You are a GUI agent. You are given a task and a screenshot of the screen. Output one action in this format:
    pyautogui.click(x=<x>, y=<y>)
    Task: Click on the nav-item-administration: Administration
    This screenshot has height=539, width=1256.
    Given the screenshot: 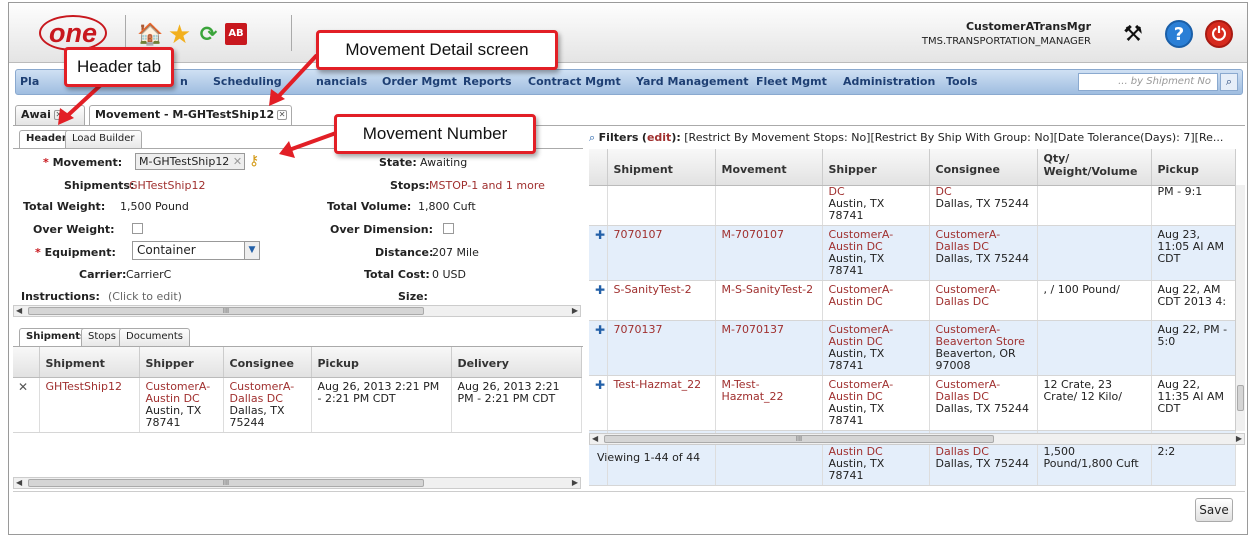 What is the action you would take?
    pyautogui.click(x=889, y=81)
    